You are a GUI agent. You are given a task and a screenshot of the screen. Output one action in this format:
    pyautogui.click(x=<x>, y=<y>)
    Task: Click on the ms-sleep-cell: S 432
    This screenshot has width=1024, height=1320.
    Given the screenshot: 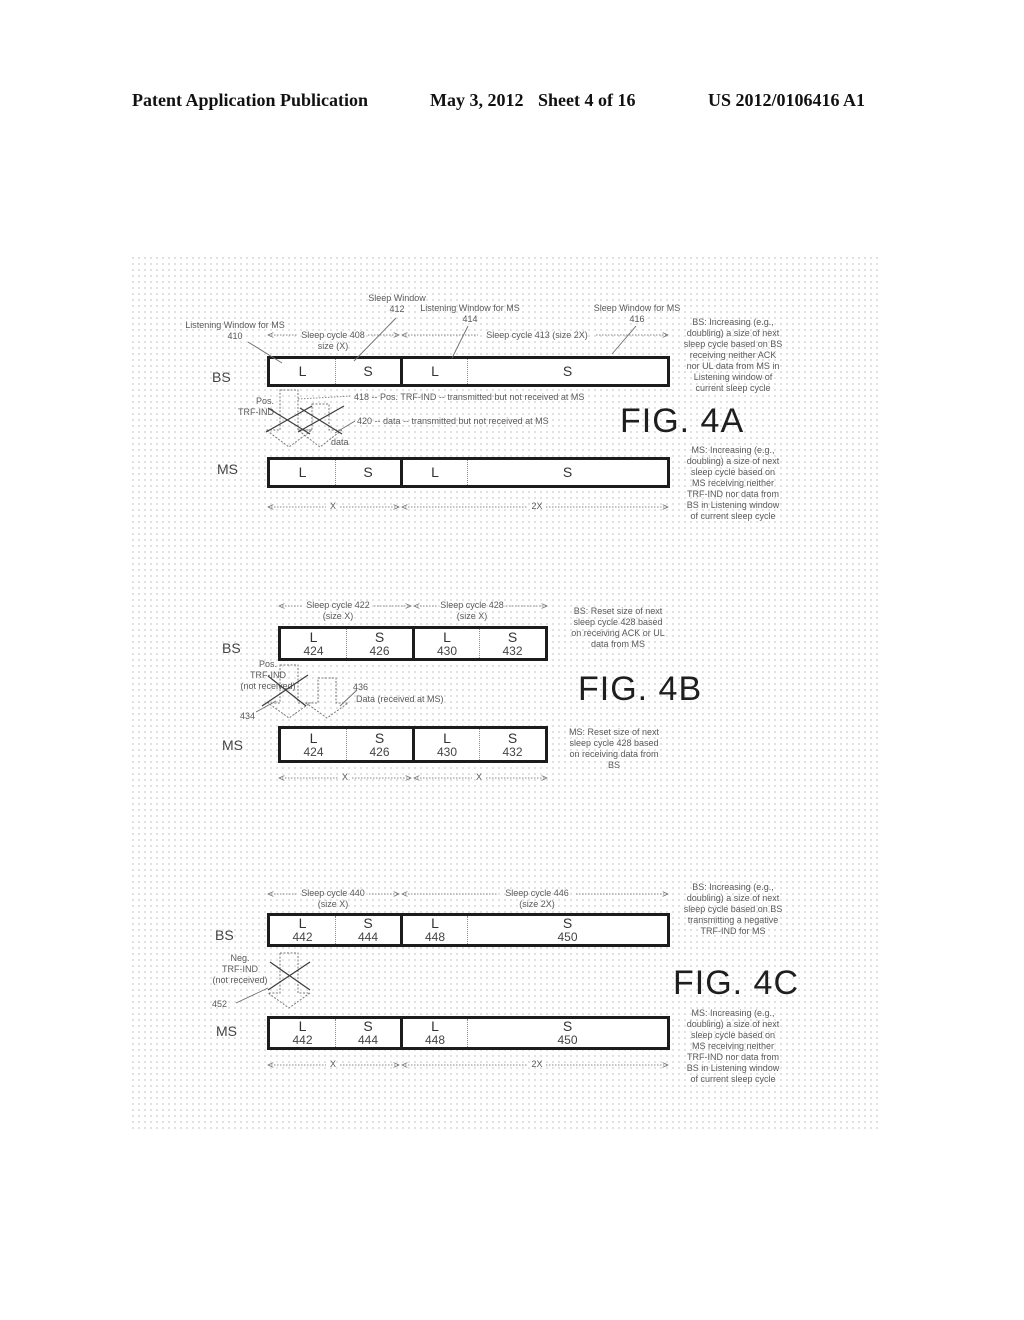 What is the action you would take?
    pyautogui.click(x=512, y=744)
    